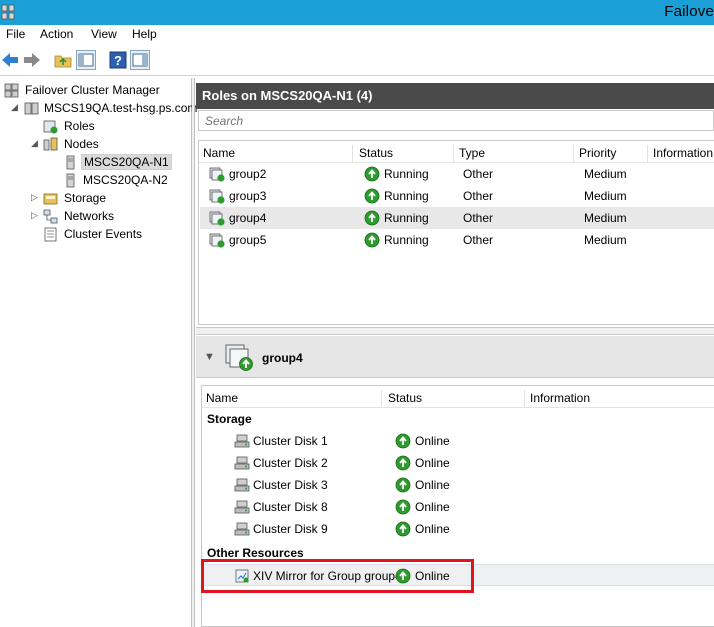 Image resolution: width=714 pixels, height=627 pixels. I want to click on tree-item-failover-cluster-manager: Failover Cluster Manager, so click(95, 90).